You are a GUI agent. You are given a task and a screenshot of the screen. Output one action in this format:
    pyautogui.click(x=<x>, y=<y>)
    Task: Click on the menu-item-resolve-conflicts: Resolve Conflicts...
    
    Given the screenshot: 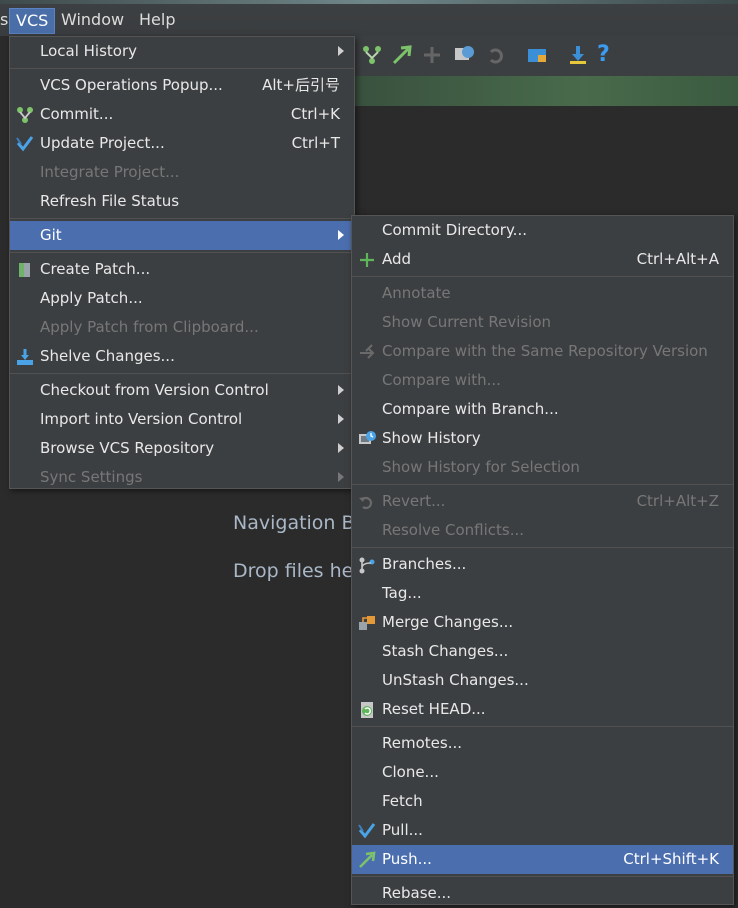 What is the action you would take?
    pyautogui.click(x=542, y=530)
    